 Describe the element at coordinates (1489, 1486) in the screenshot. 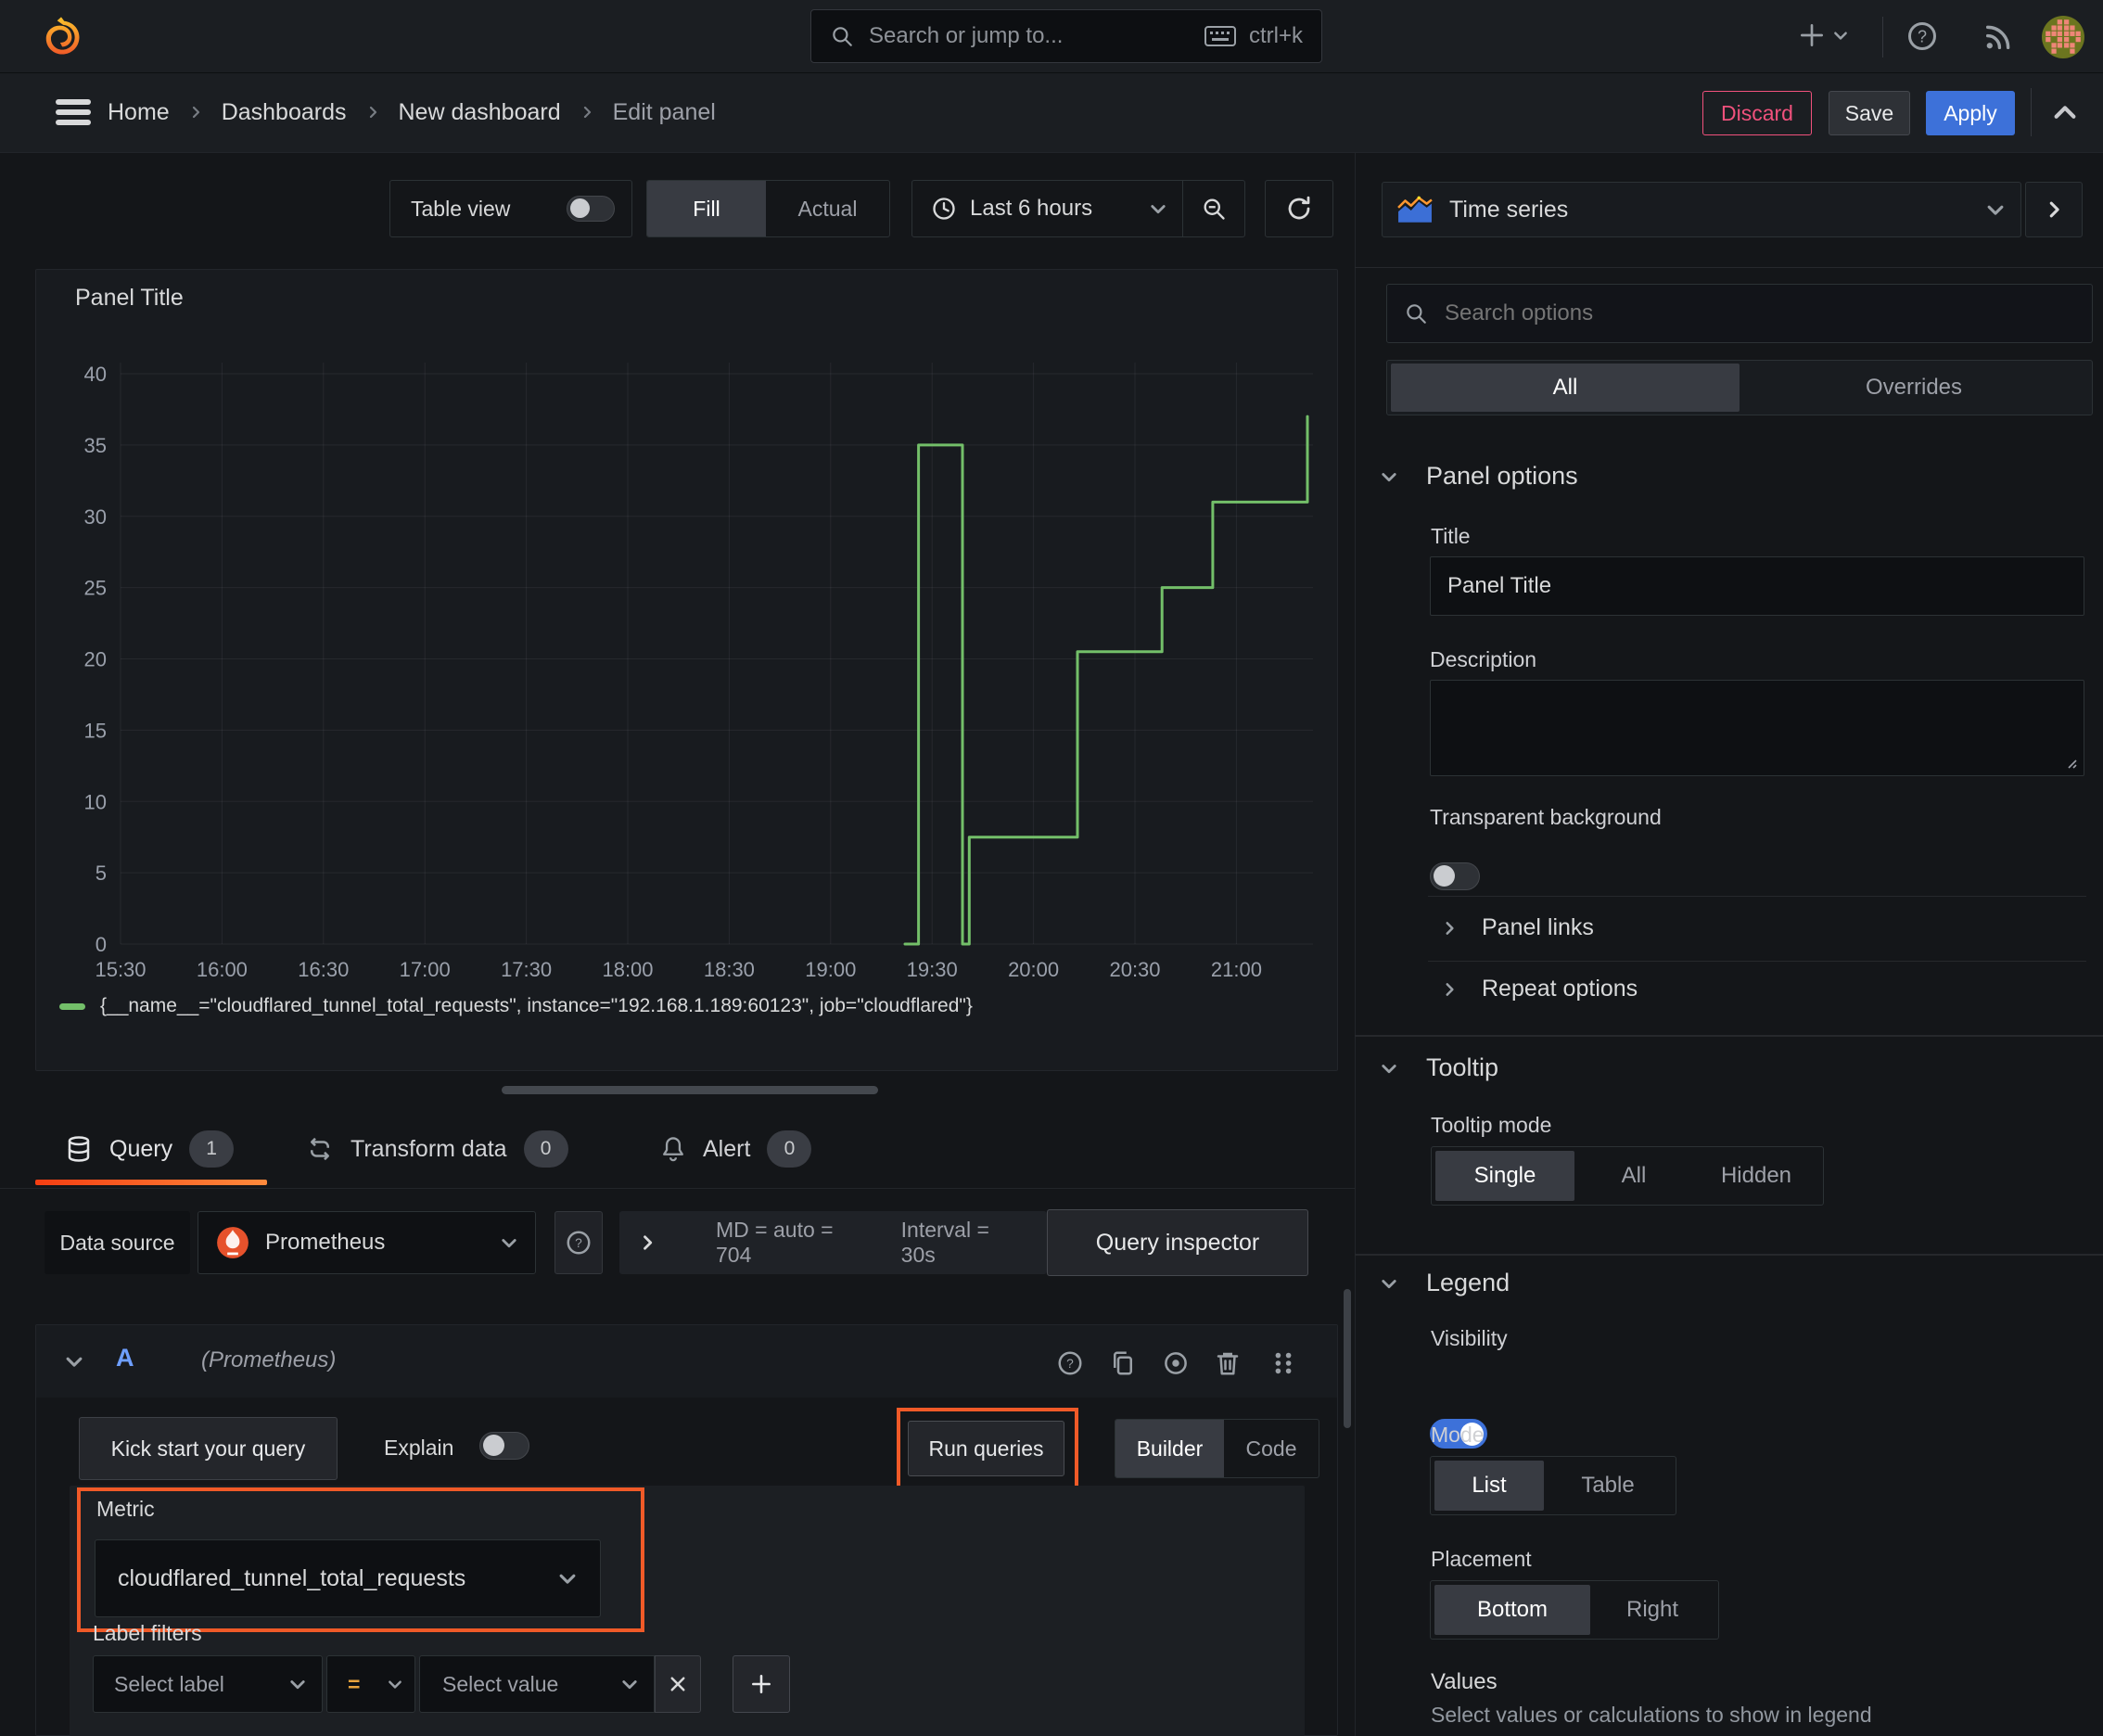

I see `legend-mode-list: List` at that location.